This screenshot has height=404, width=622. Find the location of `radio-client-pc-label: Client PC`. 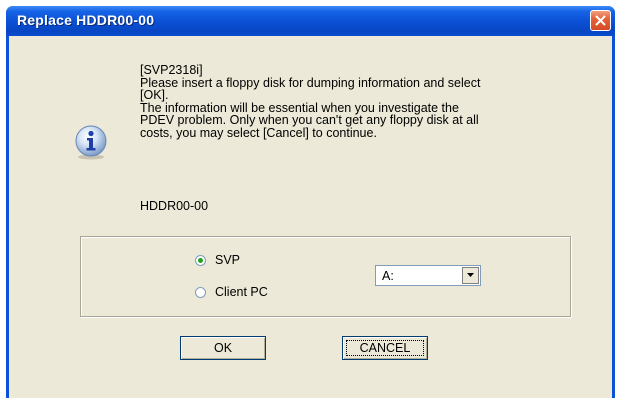

radio-client-pc-label: Client PC is located at coordinates (241, 292).